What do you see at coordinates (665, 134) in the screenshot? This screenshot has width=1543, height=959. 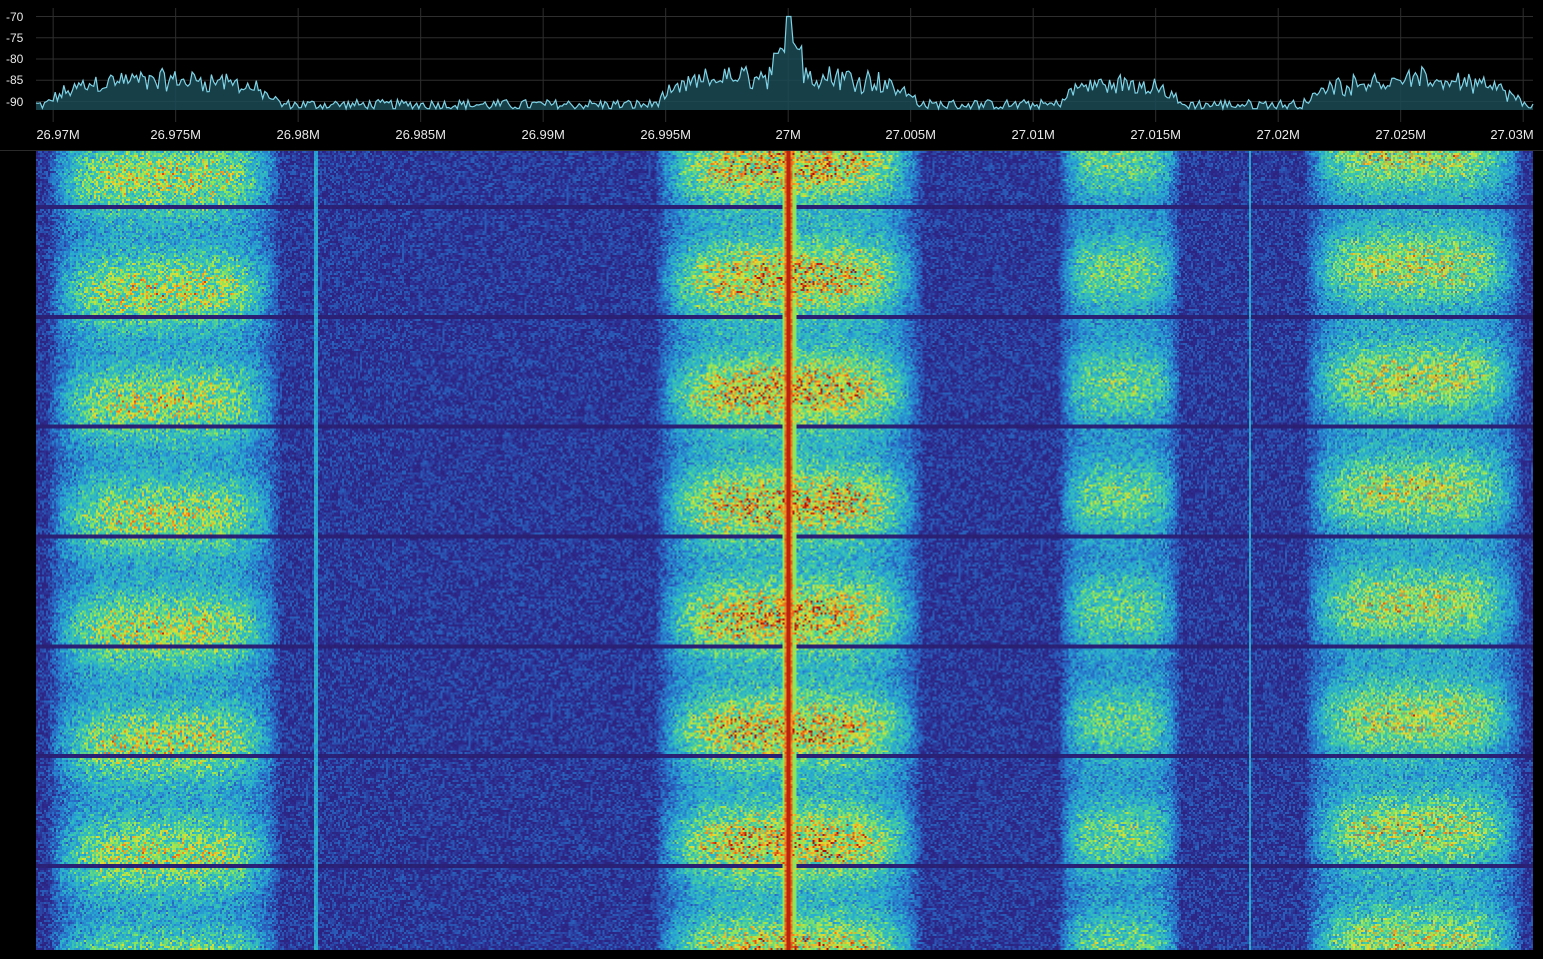 I see `freq-tick-label: 26.995M` at bounding box center [665, 134].